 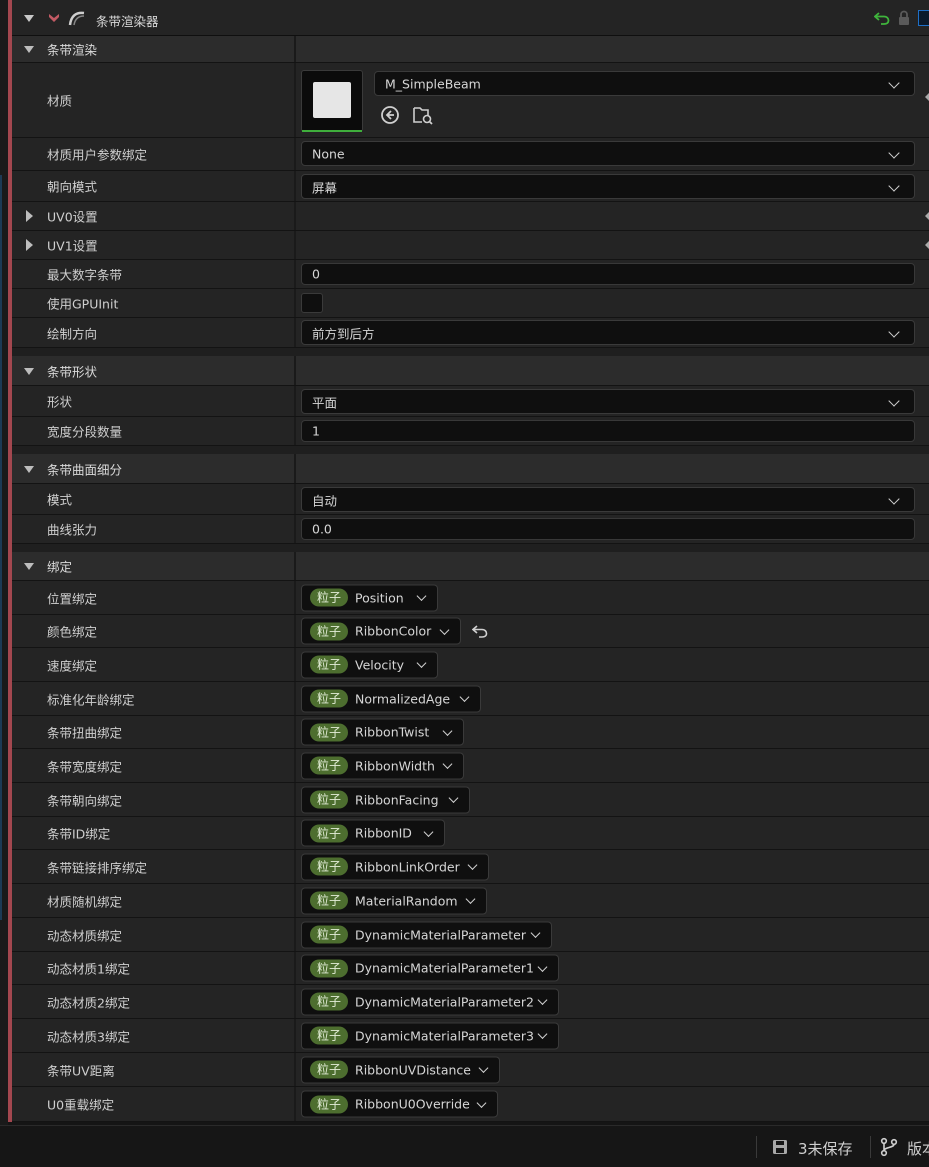 What do you see at coordinates (470, 245) in the screenshot?
I see `property-uv1-settings: UV1设置` at bounding box center [470, 245].